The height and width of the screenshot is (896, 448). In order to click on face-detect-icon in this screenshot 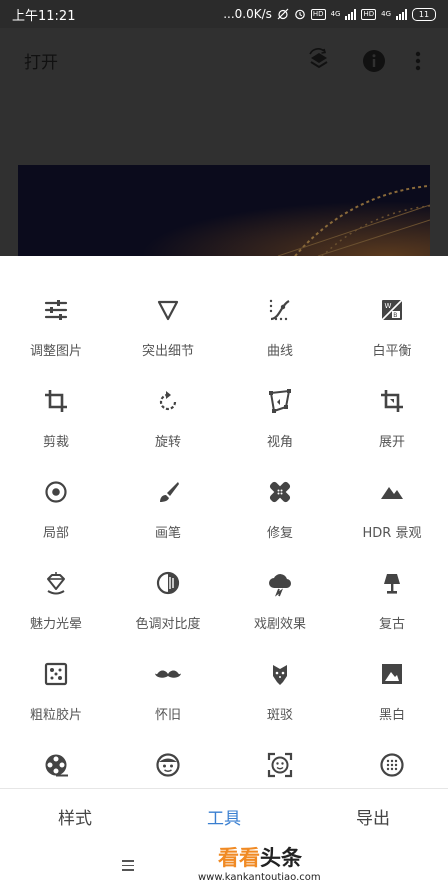, I will do `click(280, 765)`.